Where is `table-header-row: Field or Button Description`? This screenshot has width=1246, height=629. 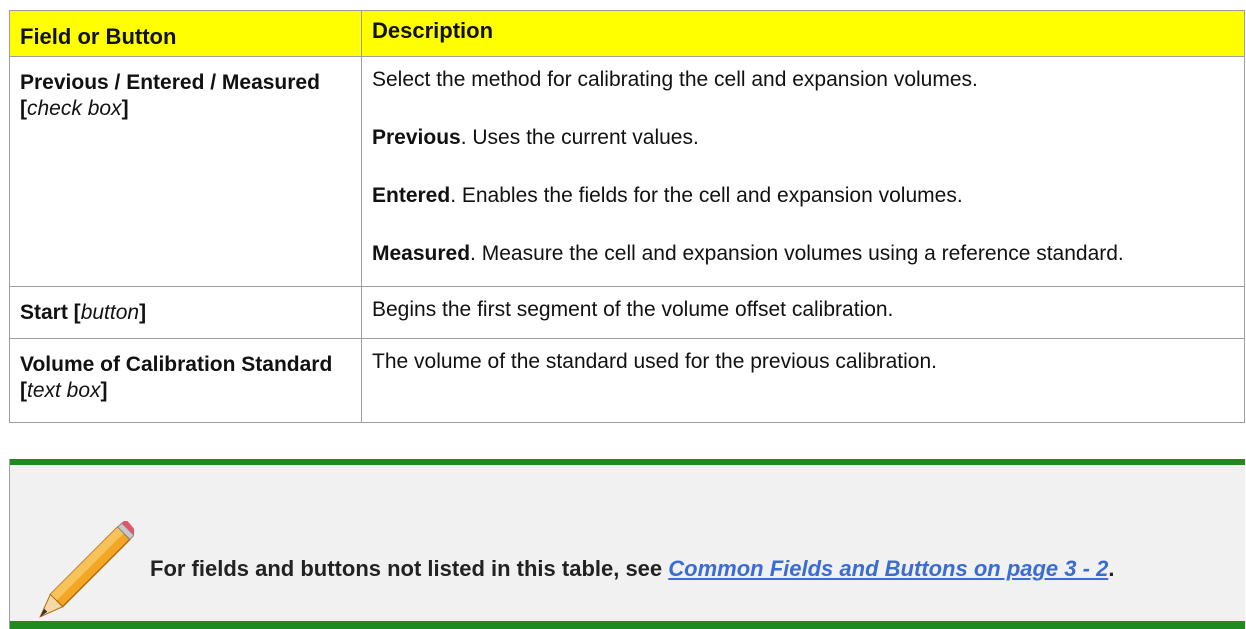
table-header-row: Field or Button Description is located at coordinates (627, 33).